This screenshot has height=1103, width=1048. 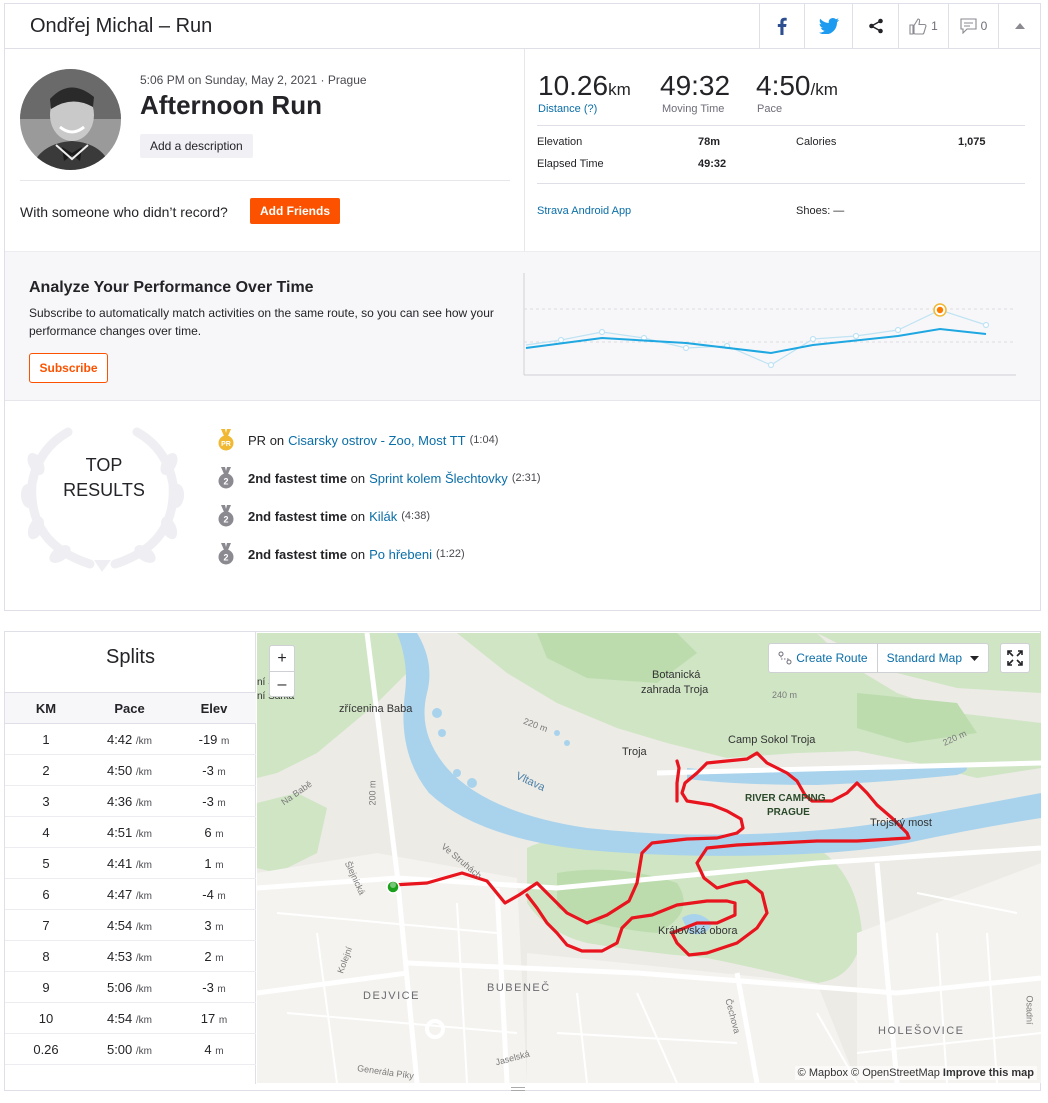 What do you see at coordinates (519, 988) in the screenshot?
I see `map-label: BUBENEČ` at bounding box center [519, 988].